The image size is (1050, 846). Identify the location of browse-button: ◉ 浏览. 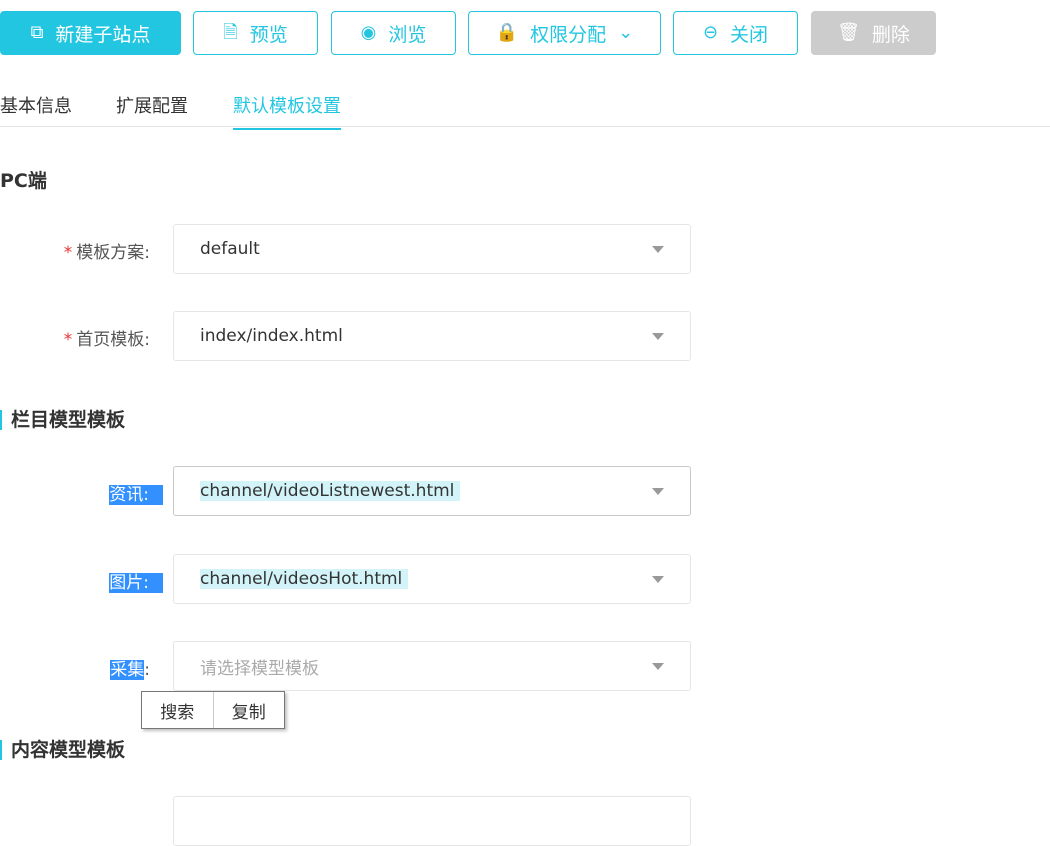
(393, 33).